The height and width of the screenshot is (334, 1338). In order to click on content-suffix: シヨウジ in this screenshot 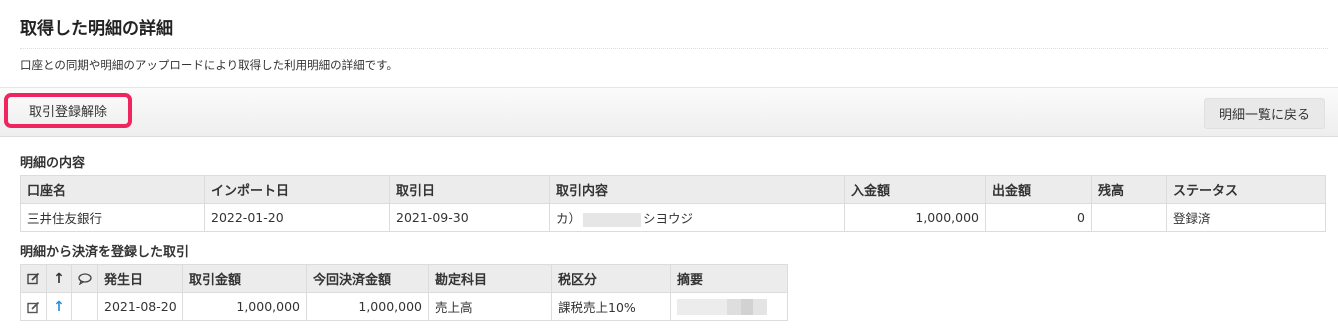, I will do `click(668, 218)`.